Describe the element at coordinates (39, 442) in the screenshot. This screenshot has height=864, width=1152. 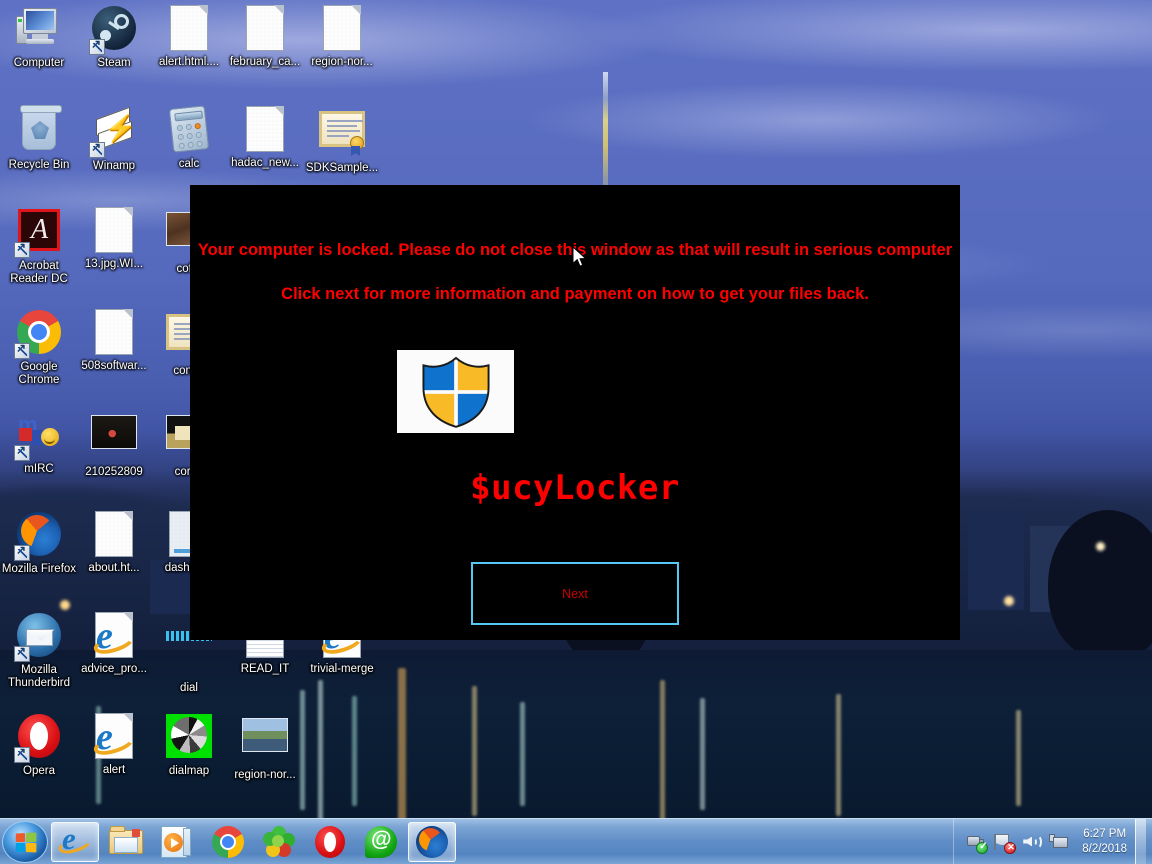
I see `desktop-icon-mirc: m mIRC` at that location.